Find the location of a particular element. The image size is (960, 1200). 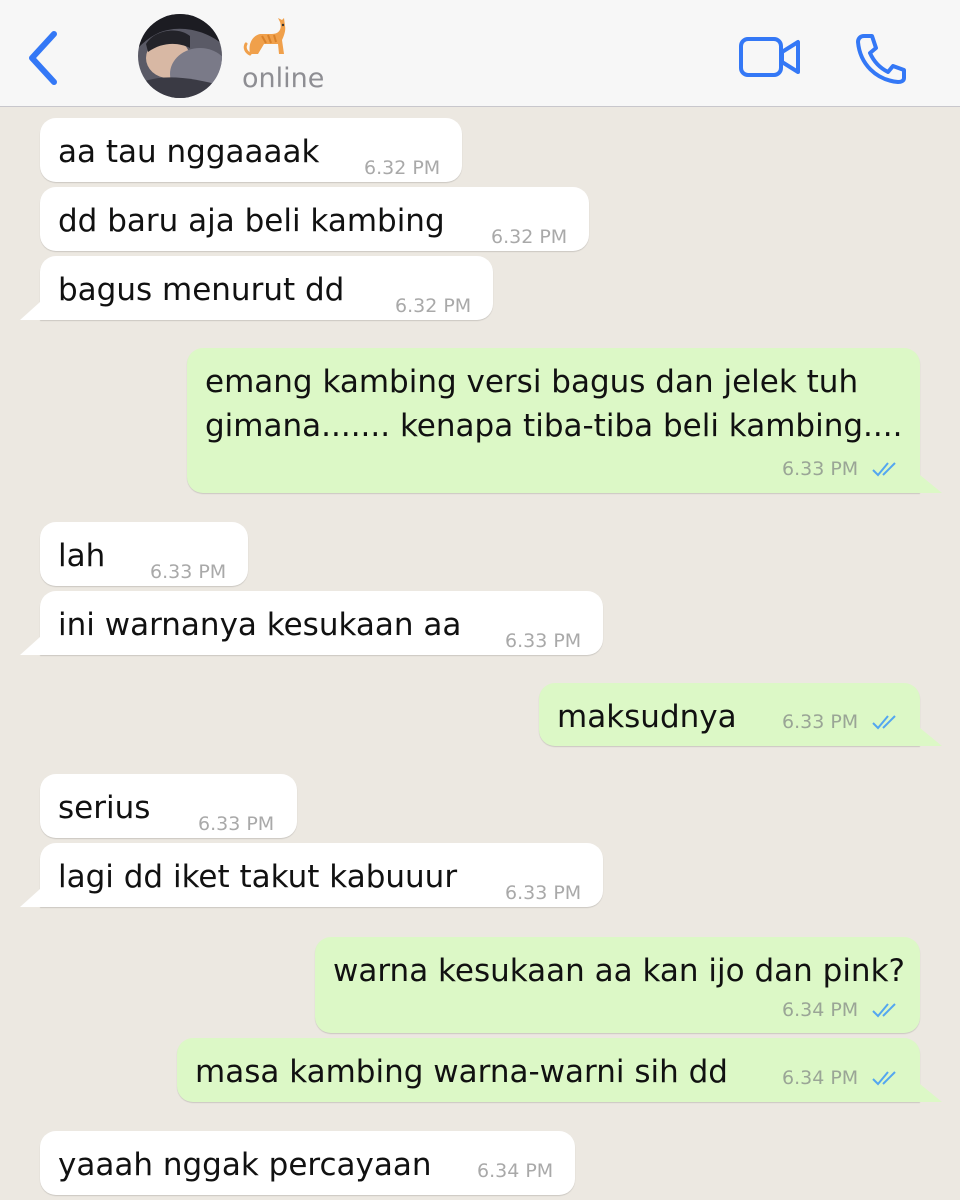

incoming-message: dd baru aja beli kambing 6.32 PM is located at coordinates (314, 219).